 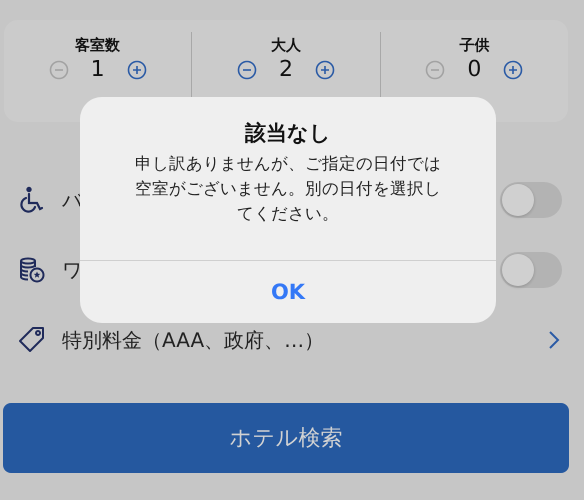 I want to click on stepper-value: 1, so click(x=97, y=70).